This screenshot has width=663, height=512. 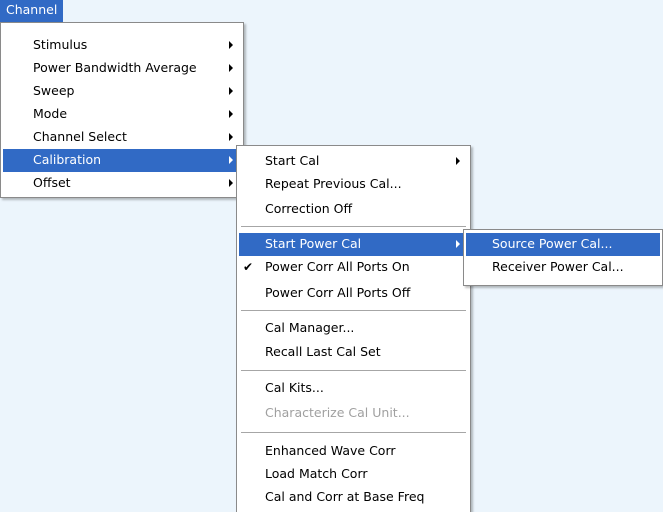 What do you see at coordinates (323, 351) in the screenshot?
I see `menu-item-label: Recall Last Cal Set` at bounding box center [323, 351].